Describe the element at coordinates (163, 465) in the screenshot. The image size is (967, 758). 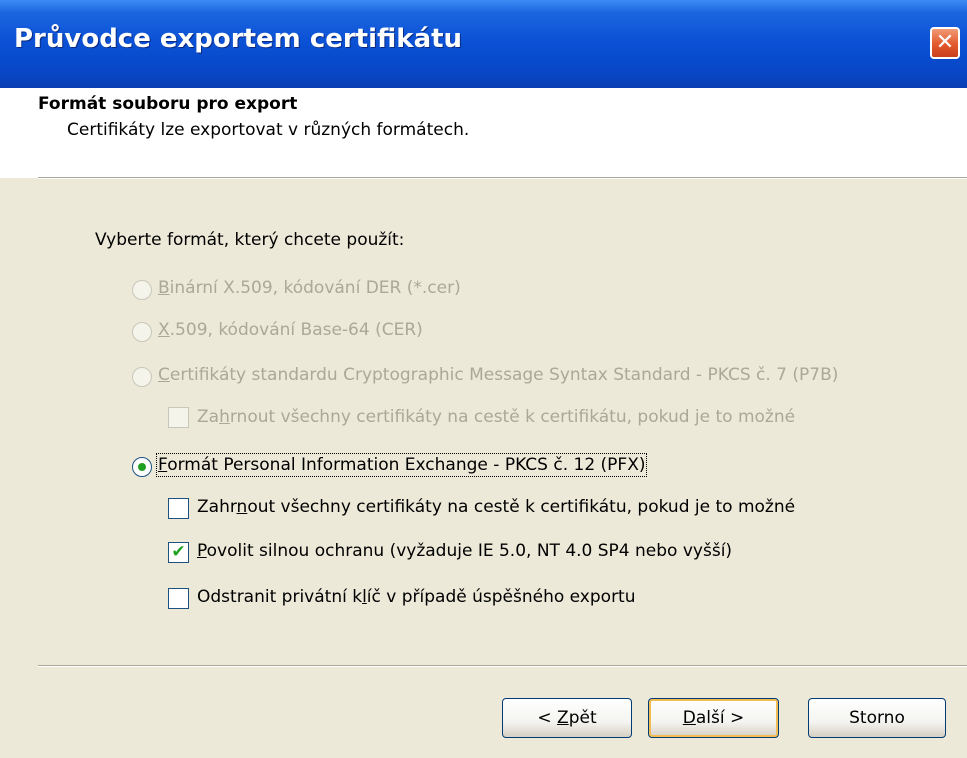
I see `access-key: F` at that location.